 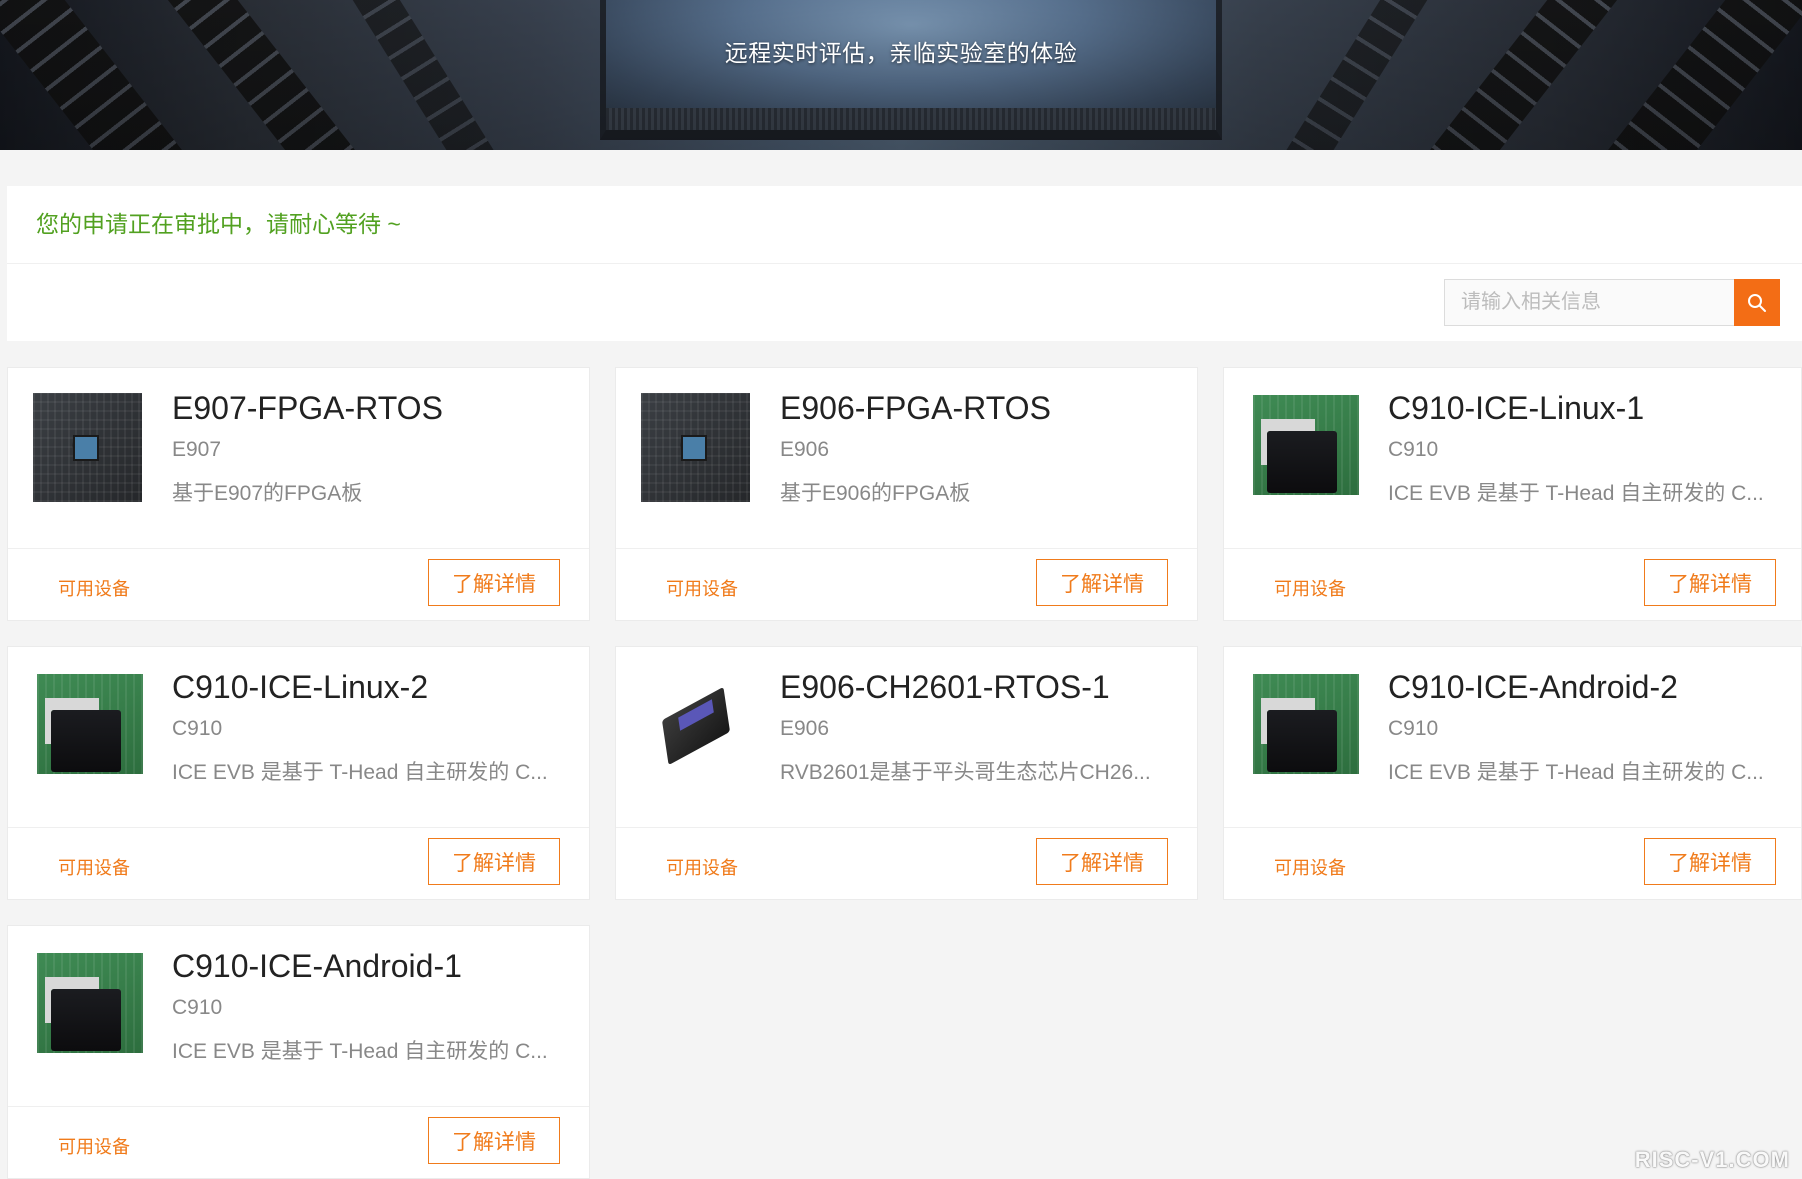 I want to click on device-description: 基于E907的FPGA板, so click(x=267, y=493).